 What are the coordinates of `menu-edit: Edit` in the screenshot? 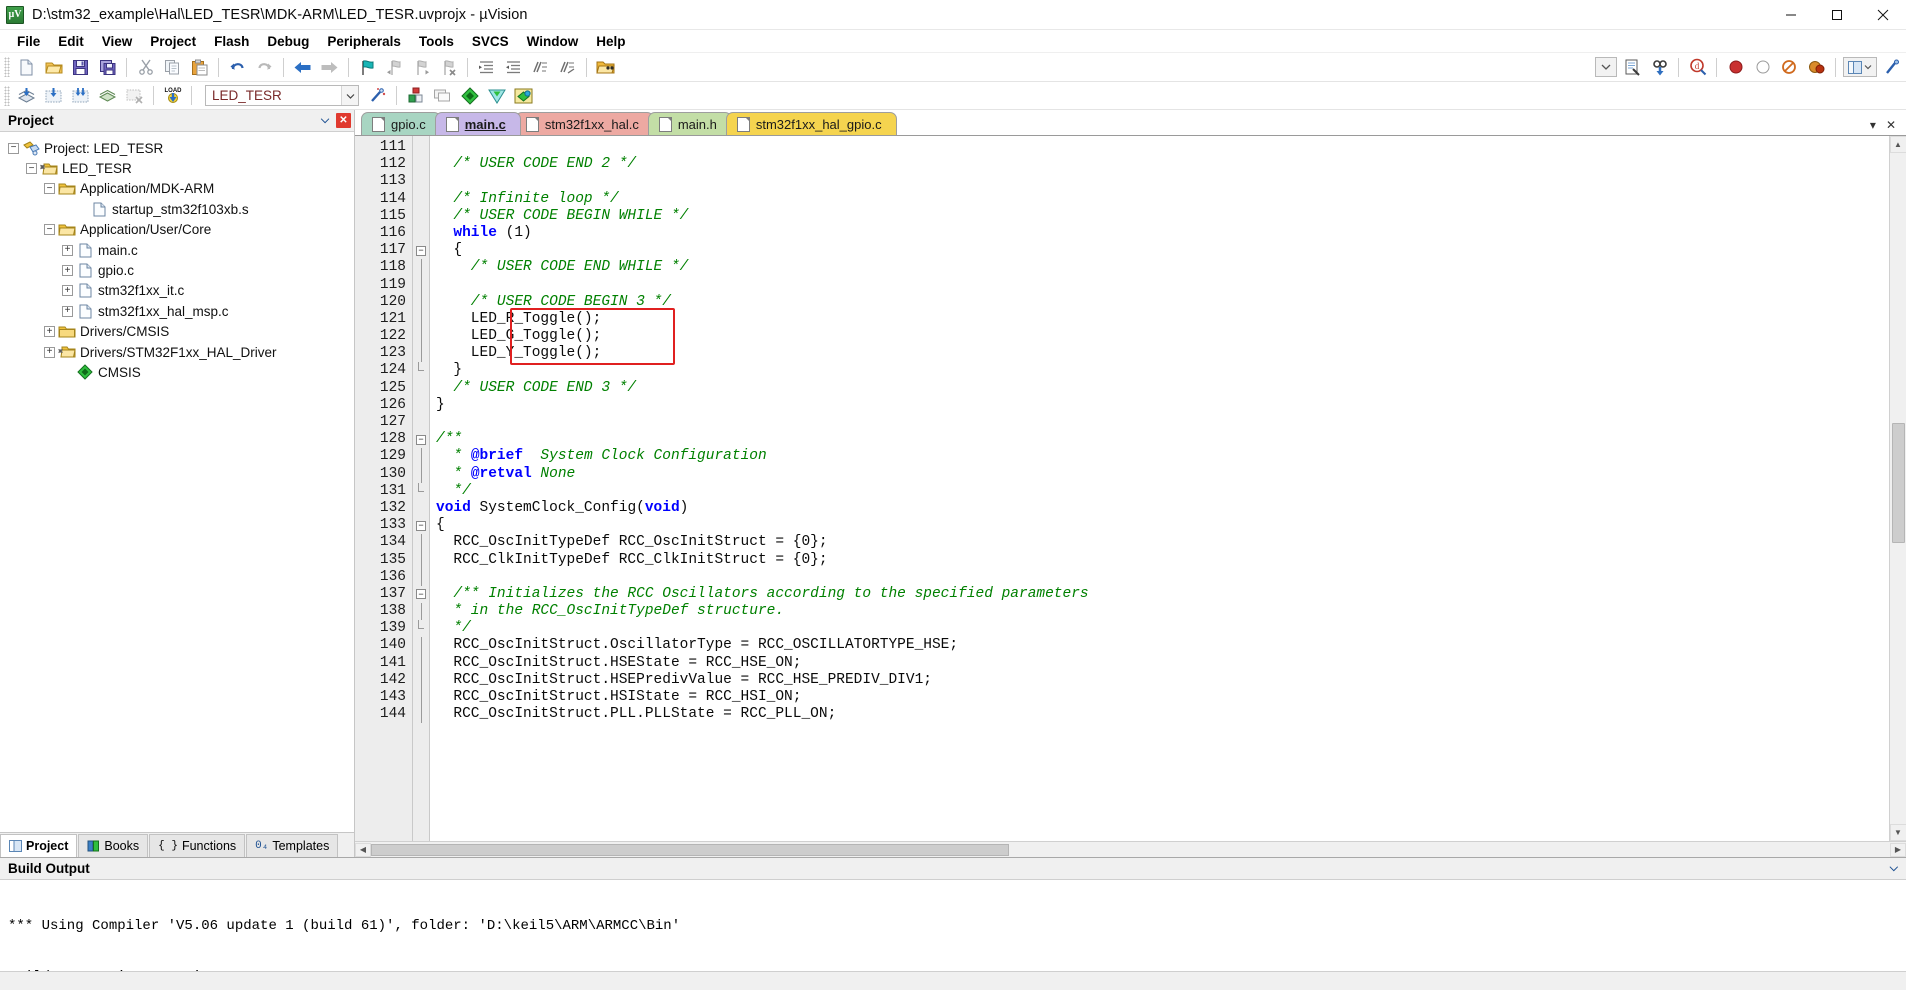 It's located at (71, 41).